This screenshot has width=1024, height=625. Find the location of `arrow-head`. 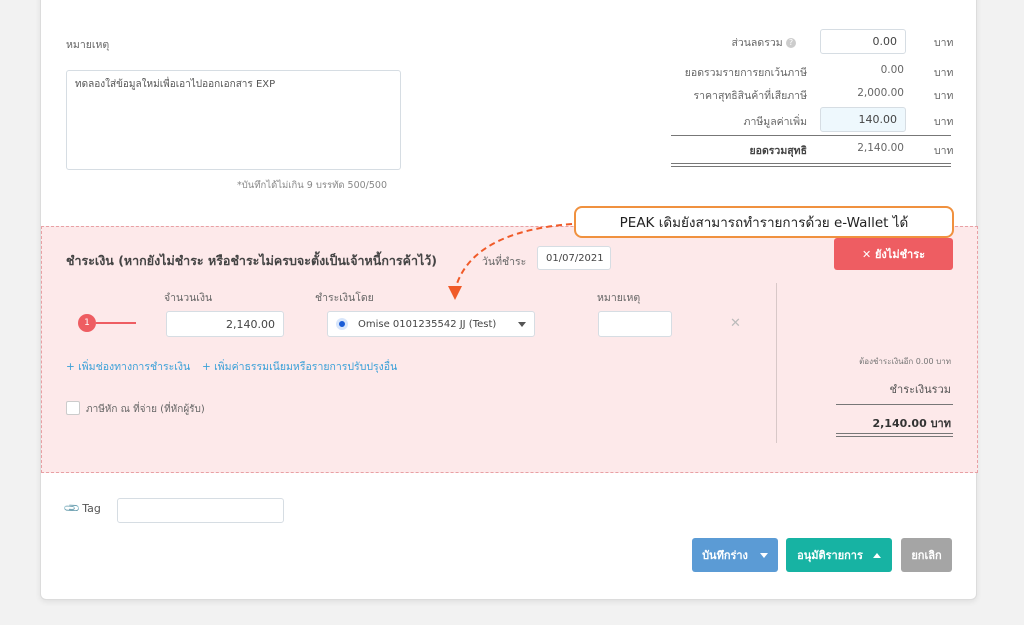

arrow-head is located at coordinates (455, 293).